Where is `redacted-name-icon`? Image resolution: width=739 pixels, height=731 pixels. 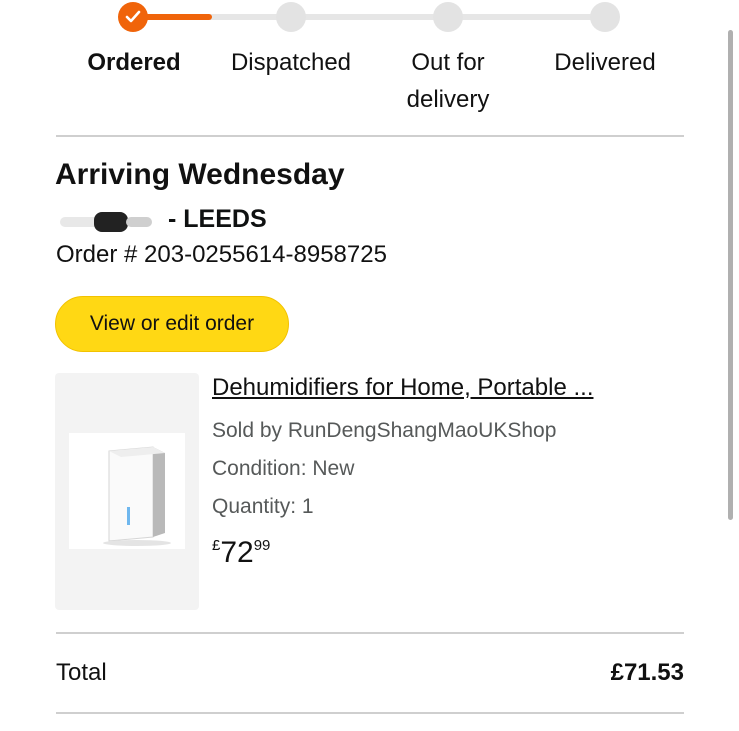
redacted-name-icon is located at coordinates (106, 222).